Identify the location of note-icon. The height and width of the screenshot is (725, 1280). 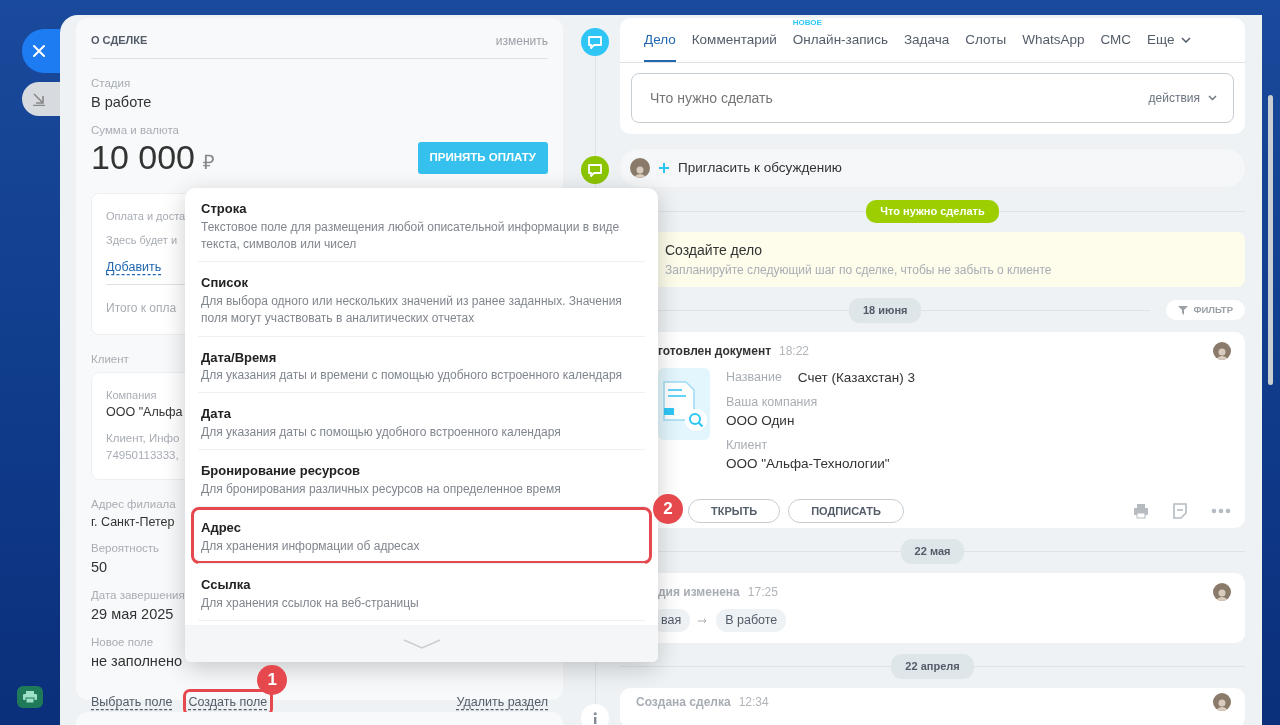
(1180, 510).